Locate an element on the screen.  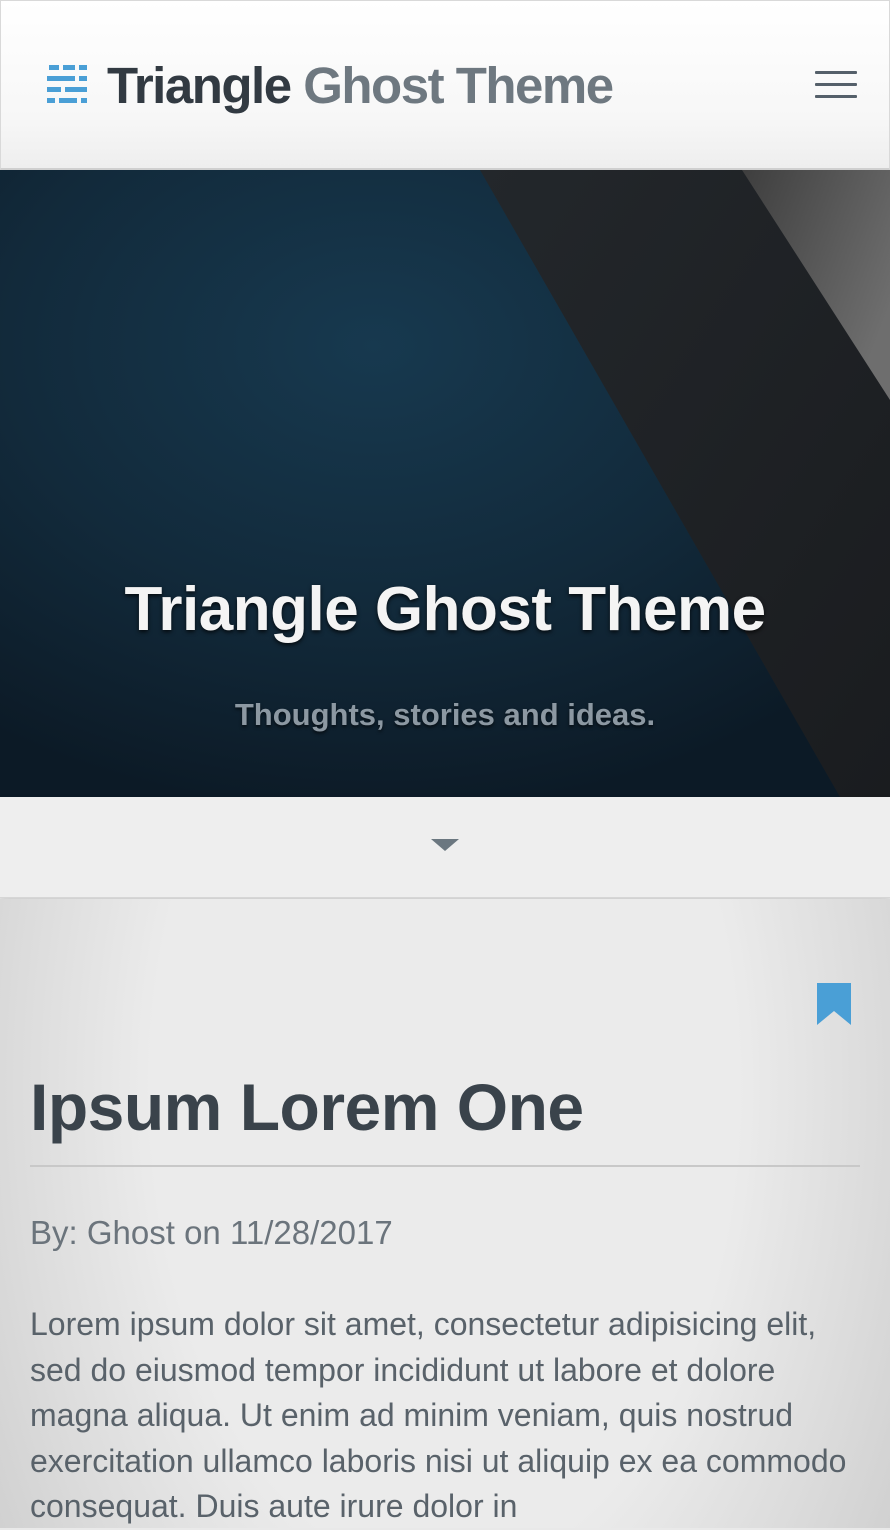
logo-title-part2: Ghost Theme is located at coordinates (458, 85).